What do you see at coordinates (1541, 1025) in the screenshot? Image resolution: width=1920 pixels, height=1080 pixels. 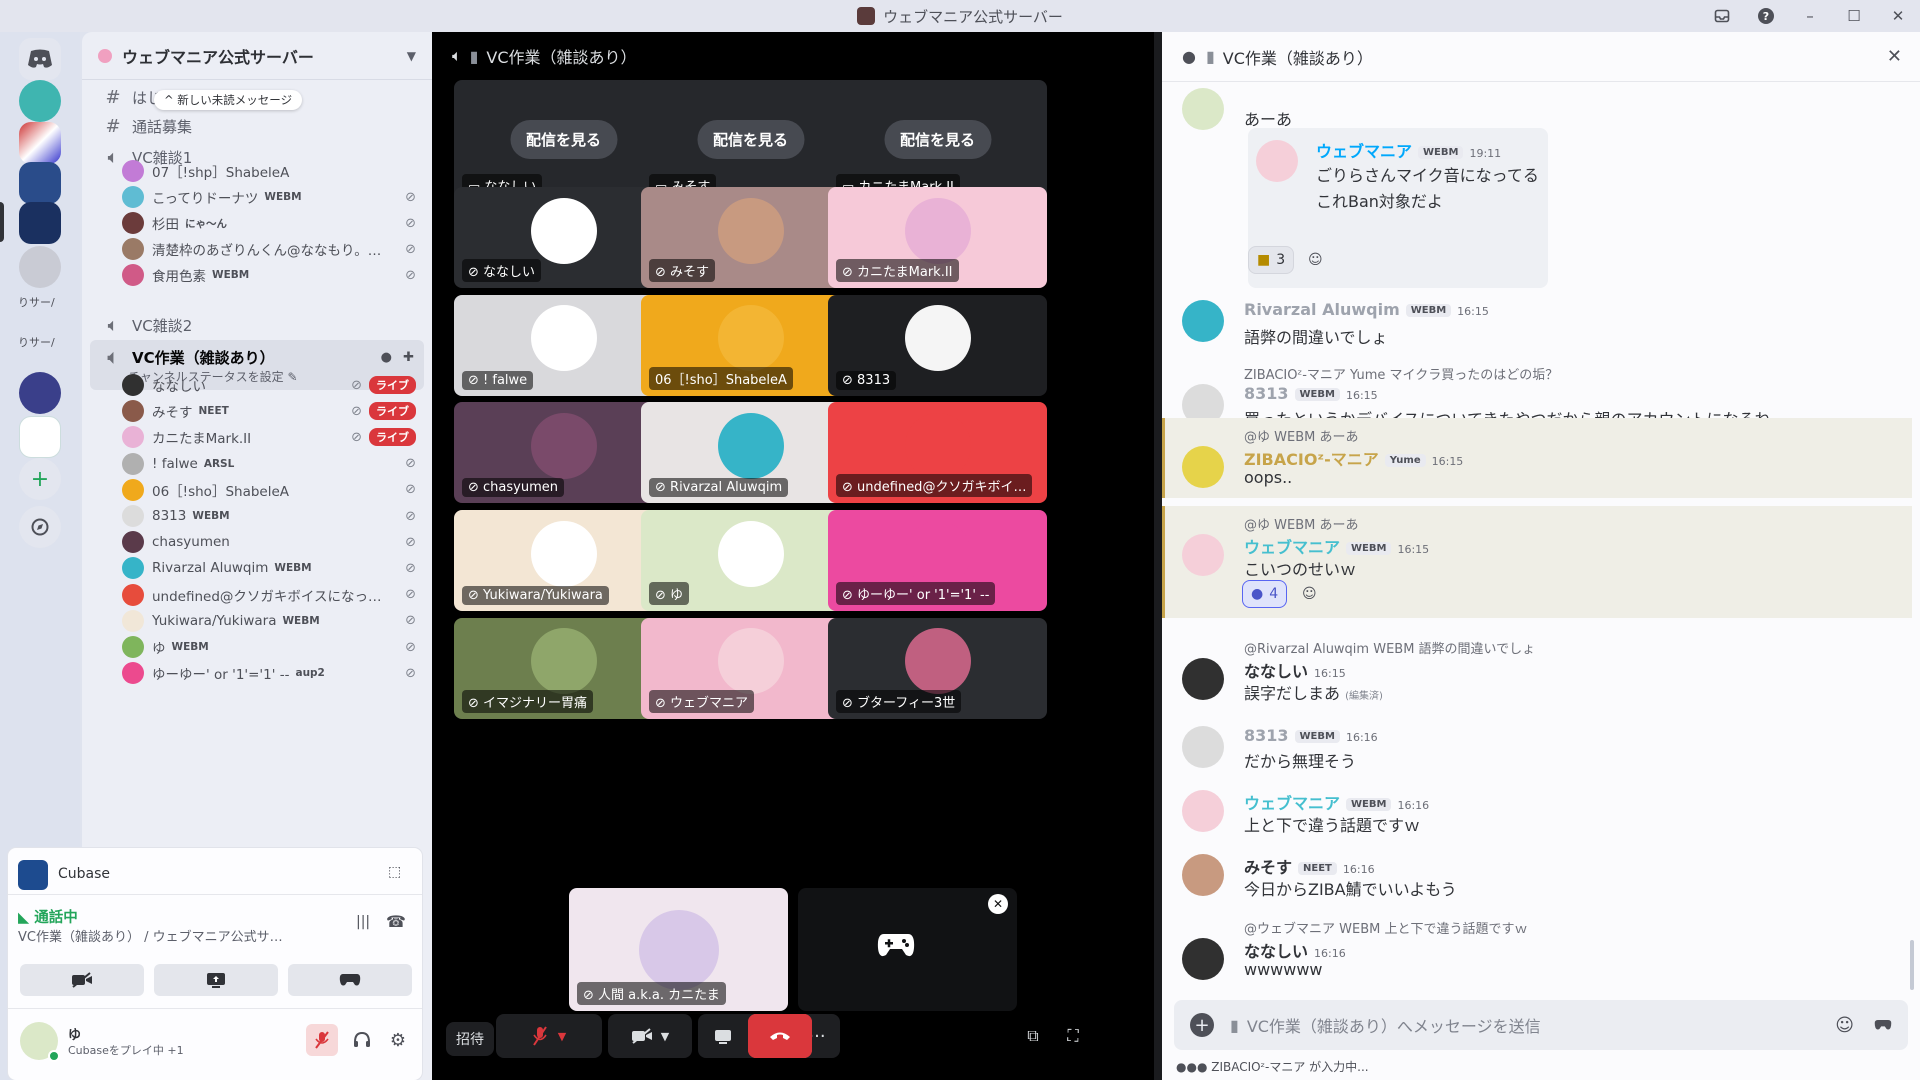 I see `message-input: VC作業（雑談あり）へメッセージを送信` at bounding box center [1541, 1025].